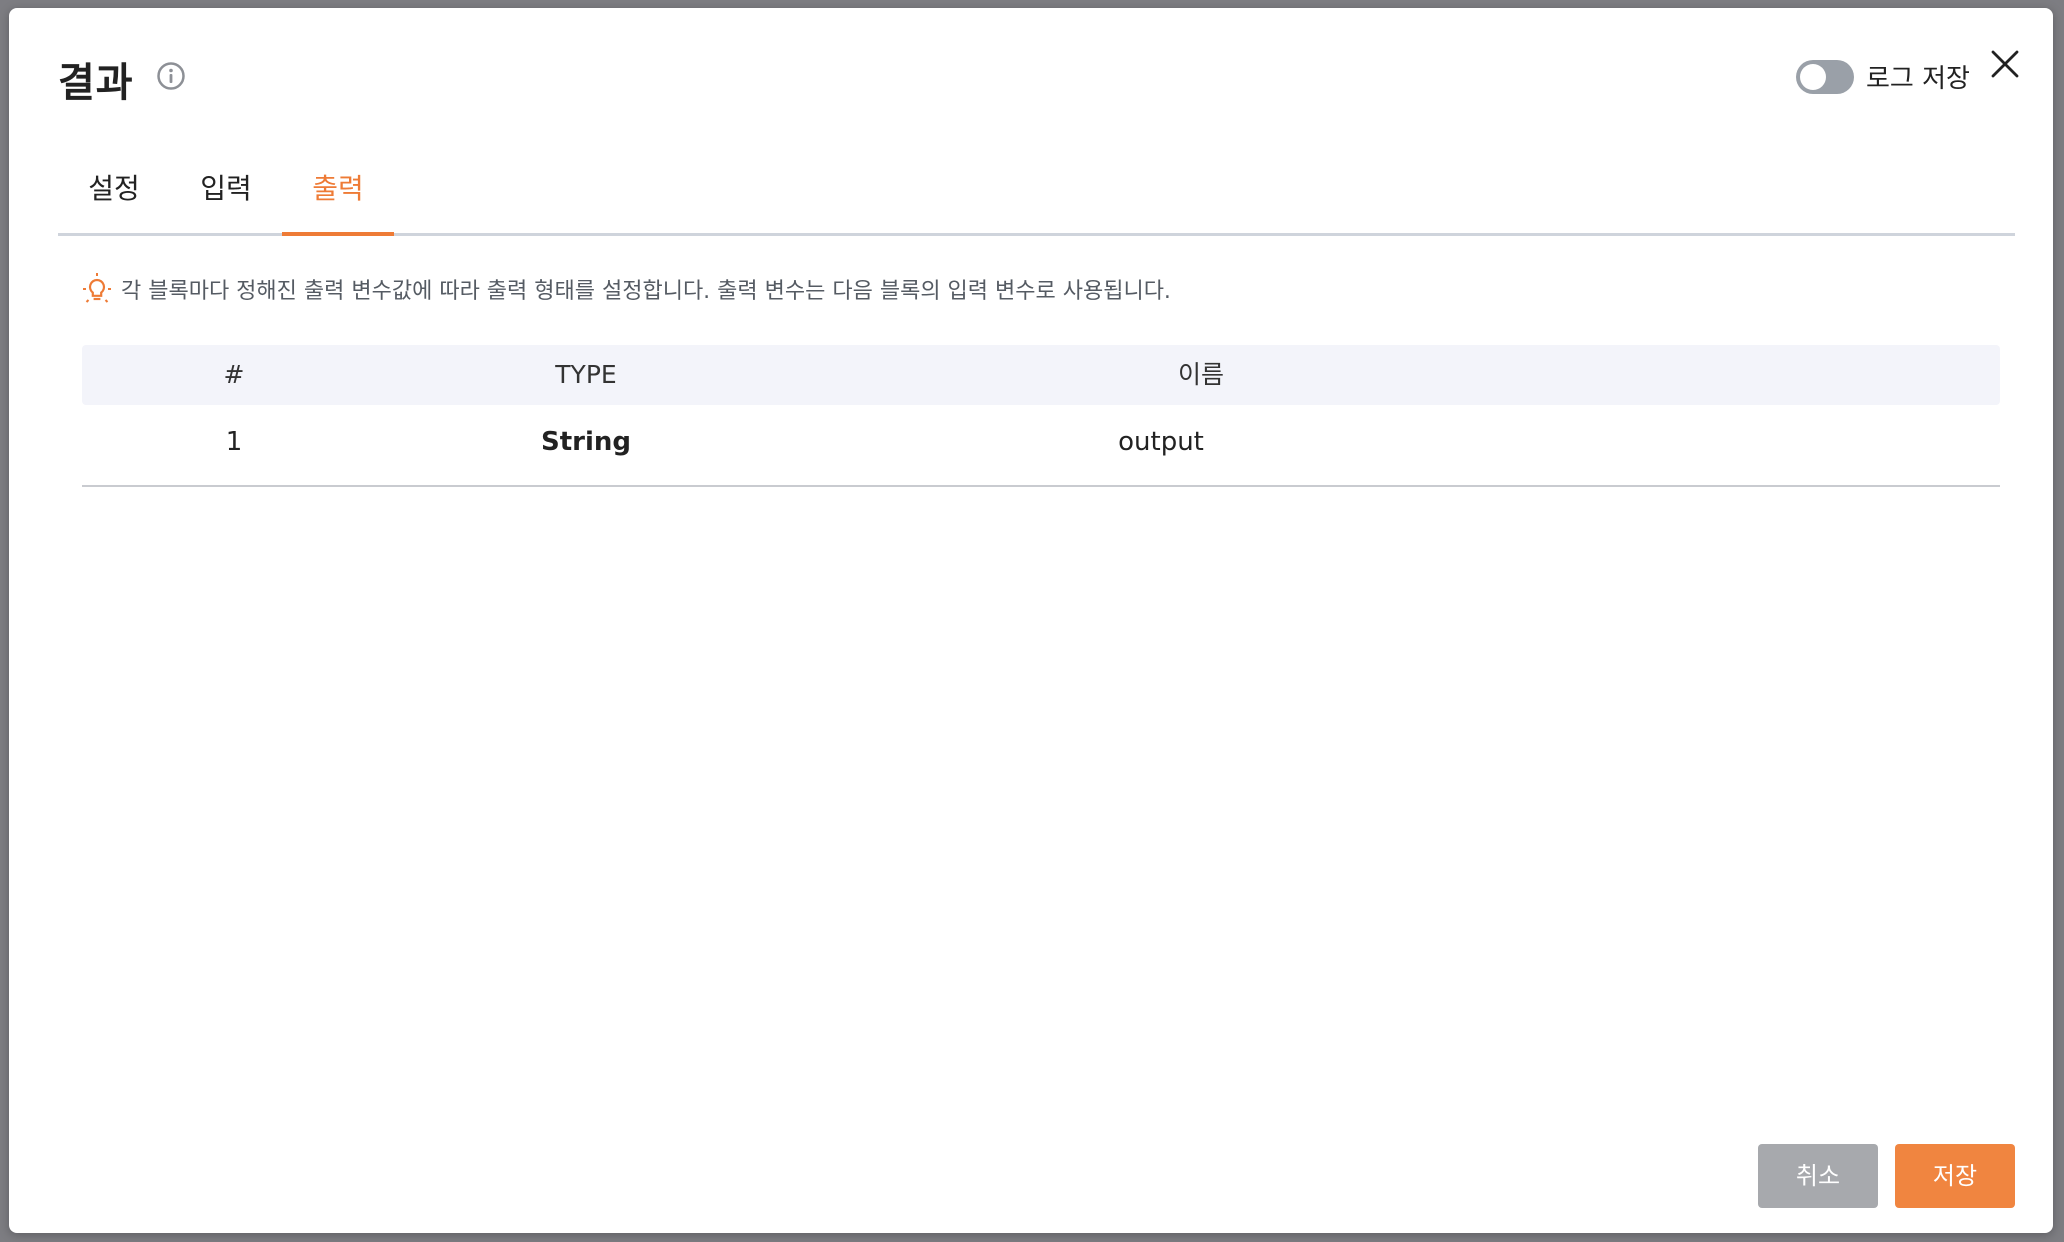 Image resolution: width=2064 pixels, height=1242 pixels. Describe the element at coordinates (171, 76) in the screenshot. I see `info-icon` at that location.